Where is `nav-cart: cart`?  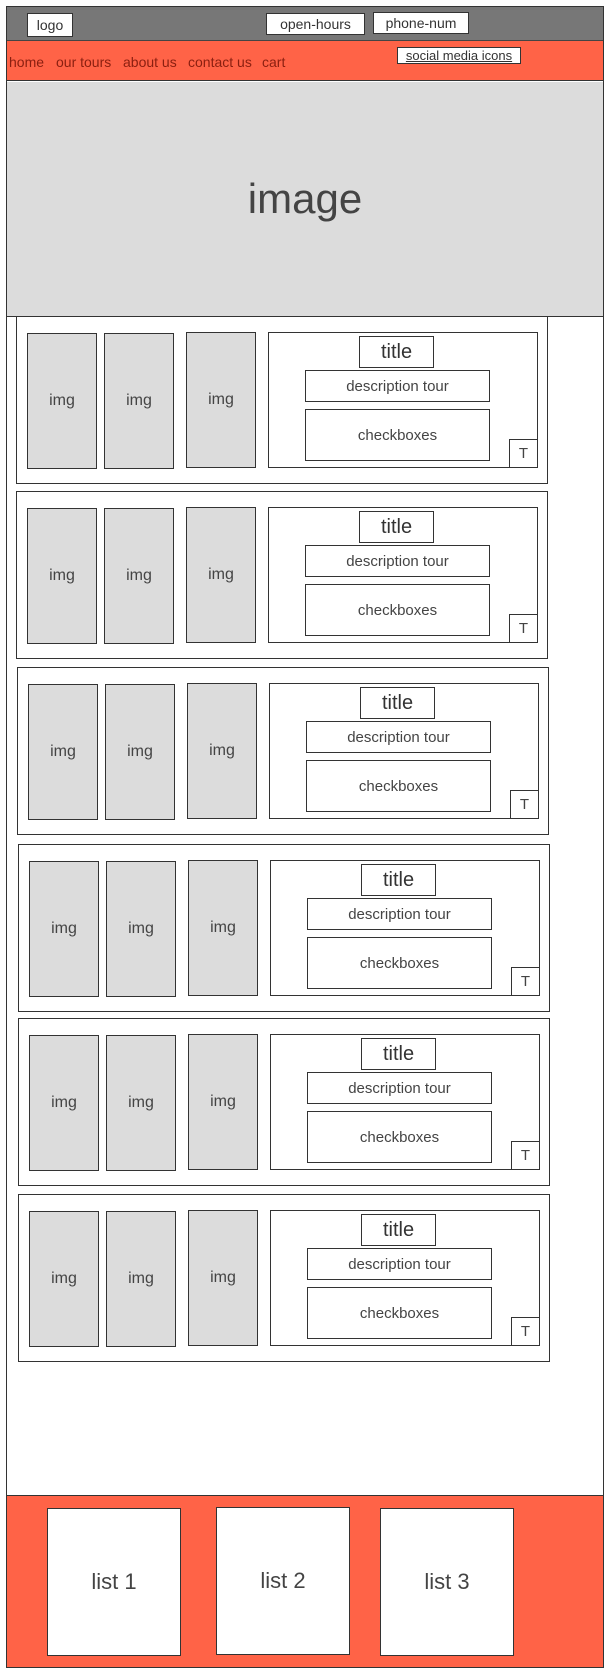 nav-cart: cart is located at coordinates (273, 62).